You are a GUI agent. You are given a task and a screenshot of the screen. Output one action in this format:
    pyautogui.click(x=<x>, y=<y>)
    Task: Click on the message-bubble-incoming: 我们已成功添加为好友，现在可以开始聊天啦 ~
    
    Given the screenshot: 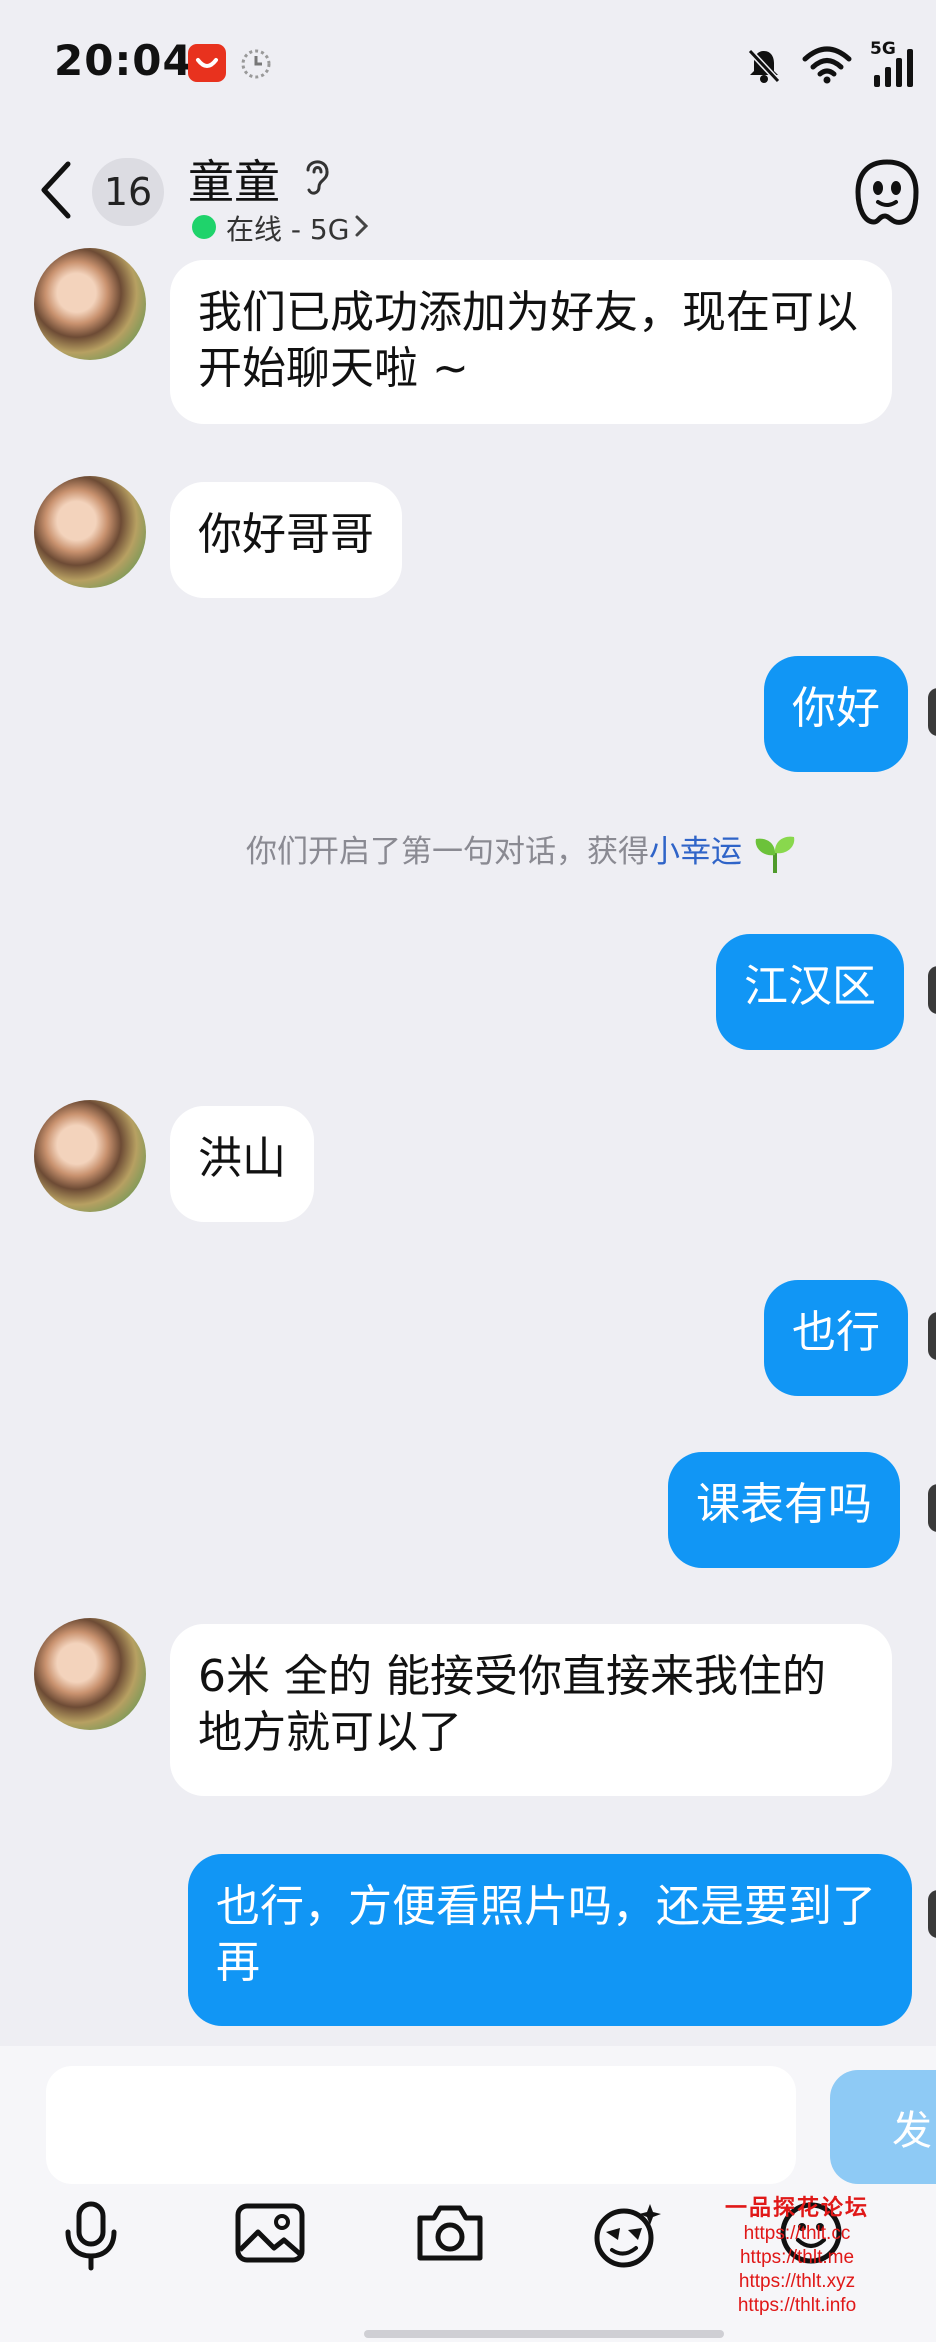 What is the action you would take?
    pyautogui.click(x=531, y=342)
    